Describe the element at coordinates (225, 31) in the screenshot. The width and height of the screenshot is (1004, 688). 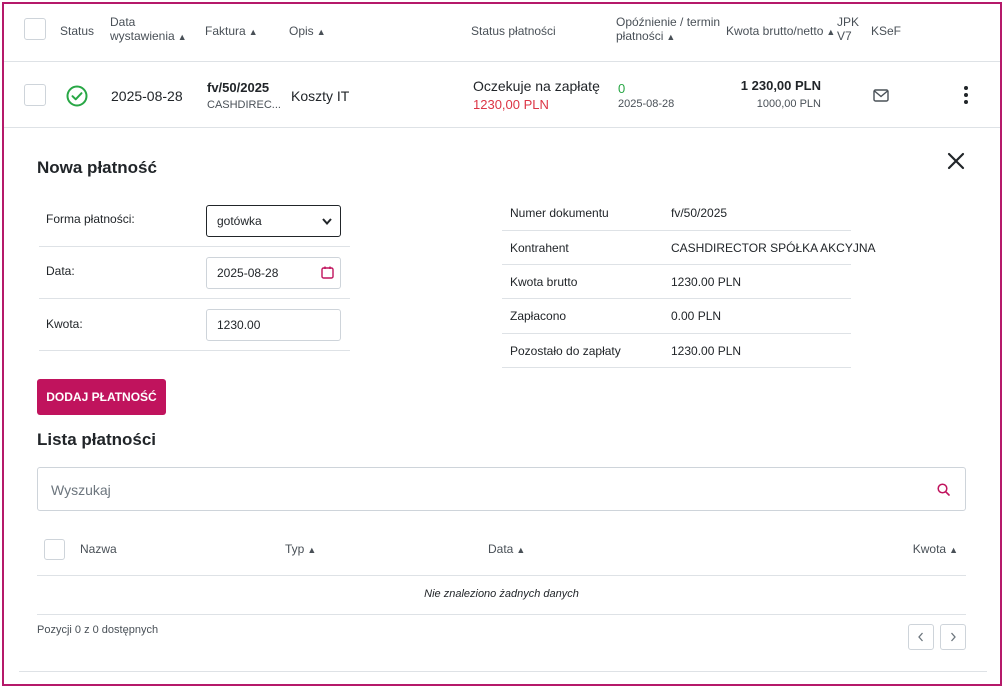
I see `header-invoice-label: Faktura` at that location.